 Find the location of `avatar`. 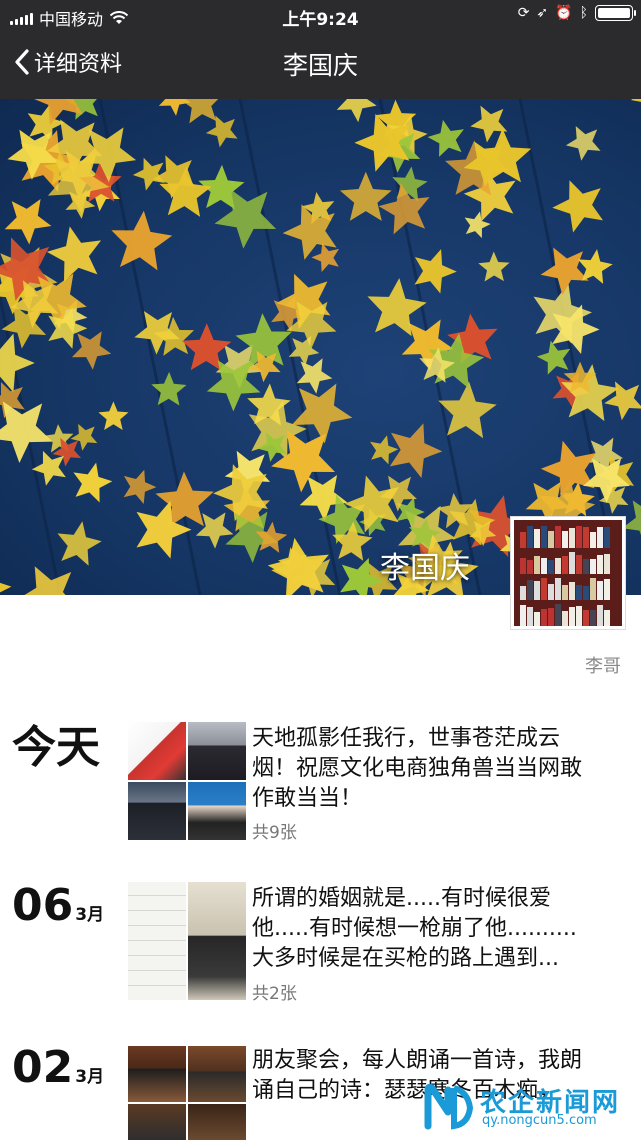

avatar is located at coordinates (568, 573).